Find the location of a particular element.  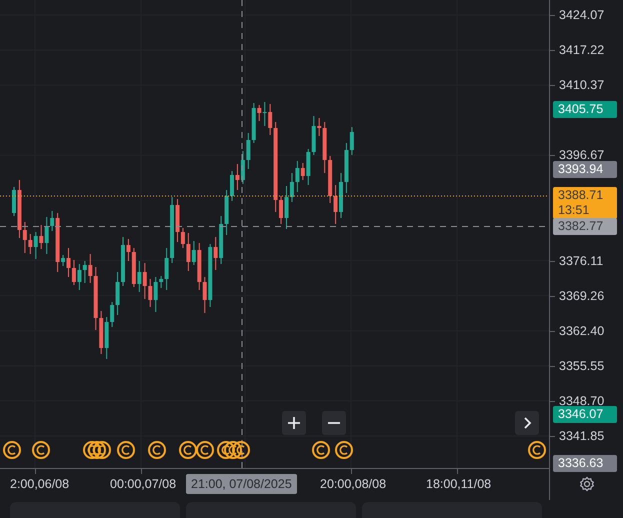

zoom-in-button is located at coordinates (294, 423).